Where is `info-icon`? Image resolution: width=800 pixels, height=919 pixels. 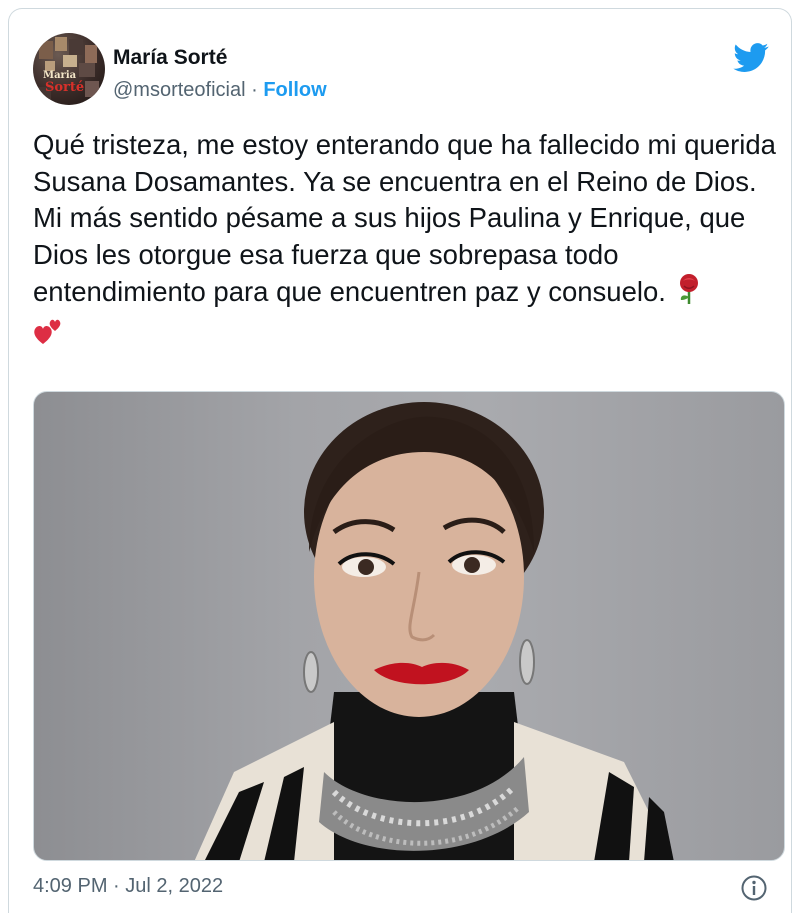
info-icon is located at coordinates (754, 888).